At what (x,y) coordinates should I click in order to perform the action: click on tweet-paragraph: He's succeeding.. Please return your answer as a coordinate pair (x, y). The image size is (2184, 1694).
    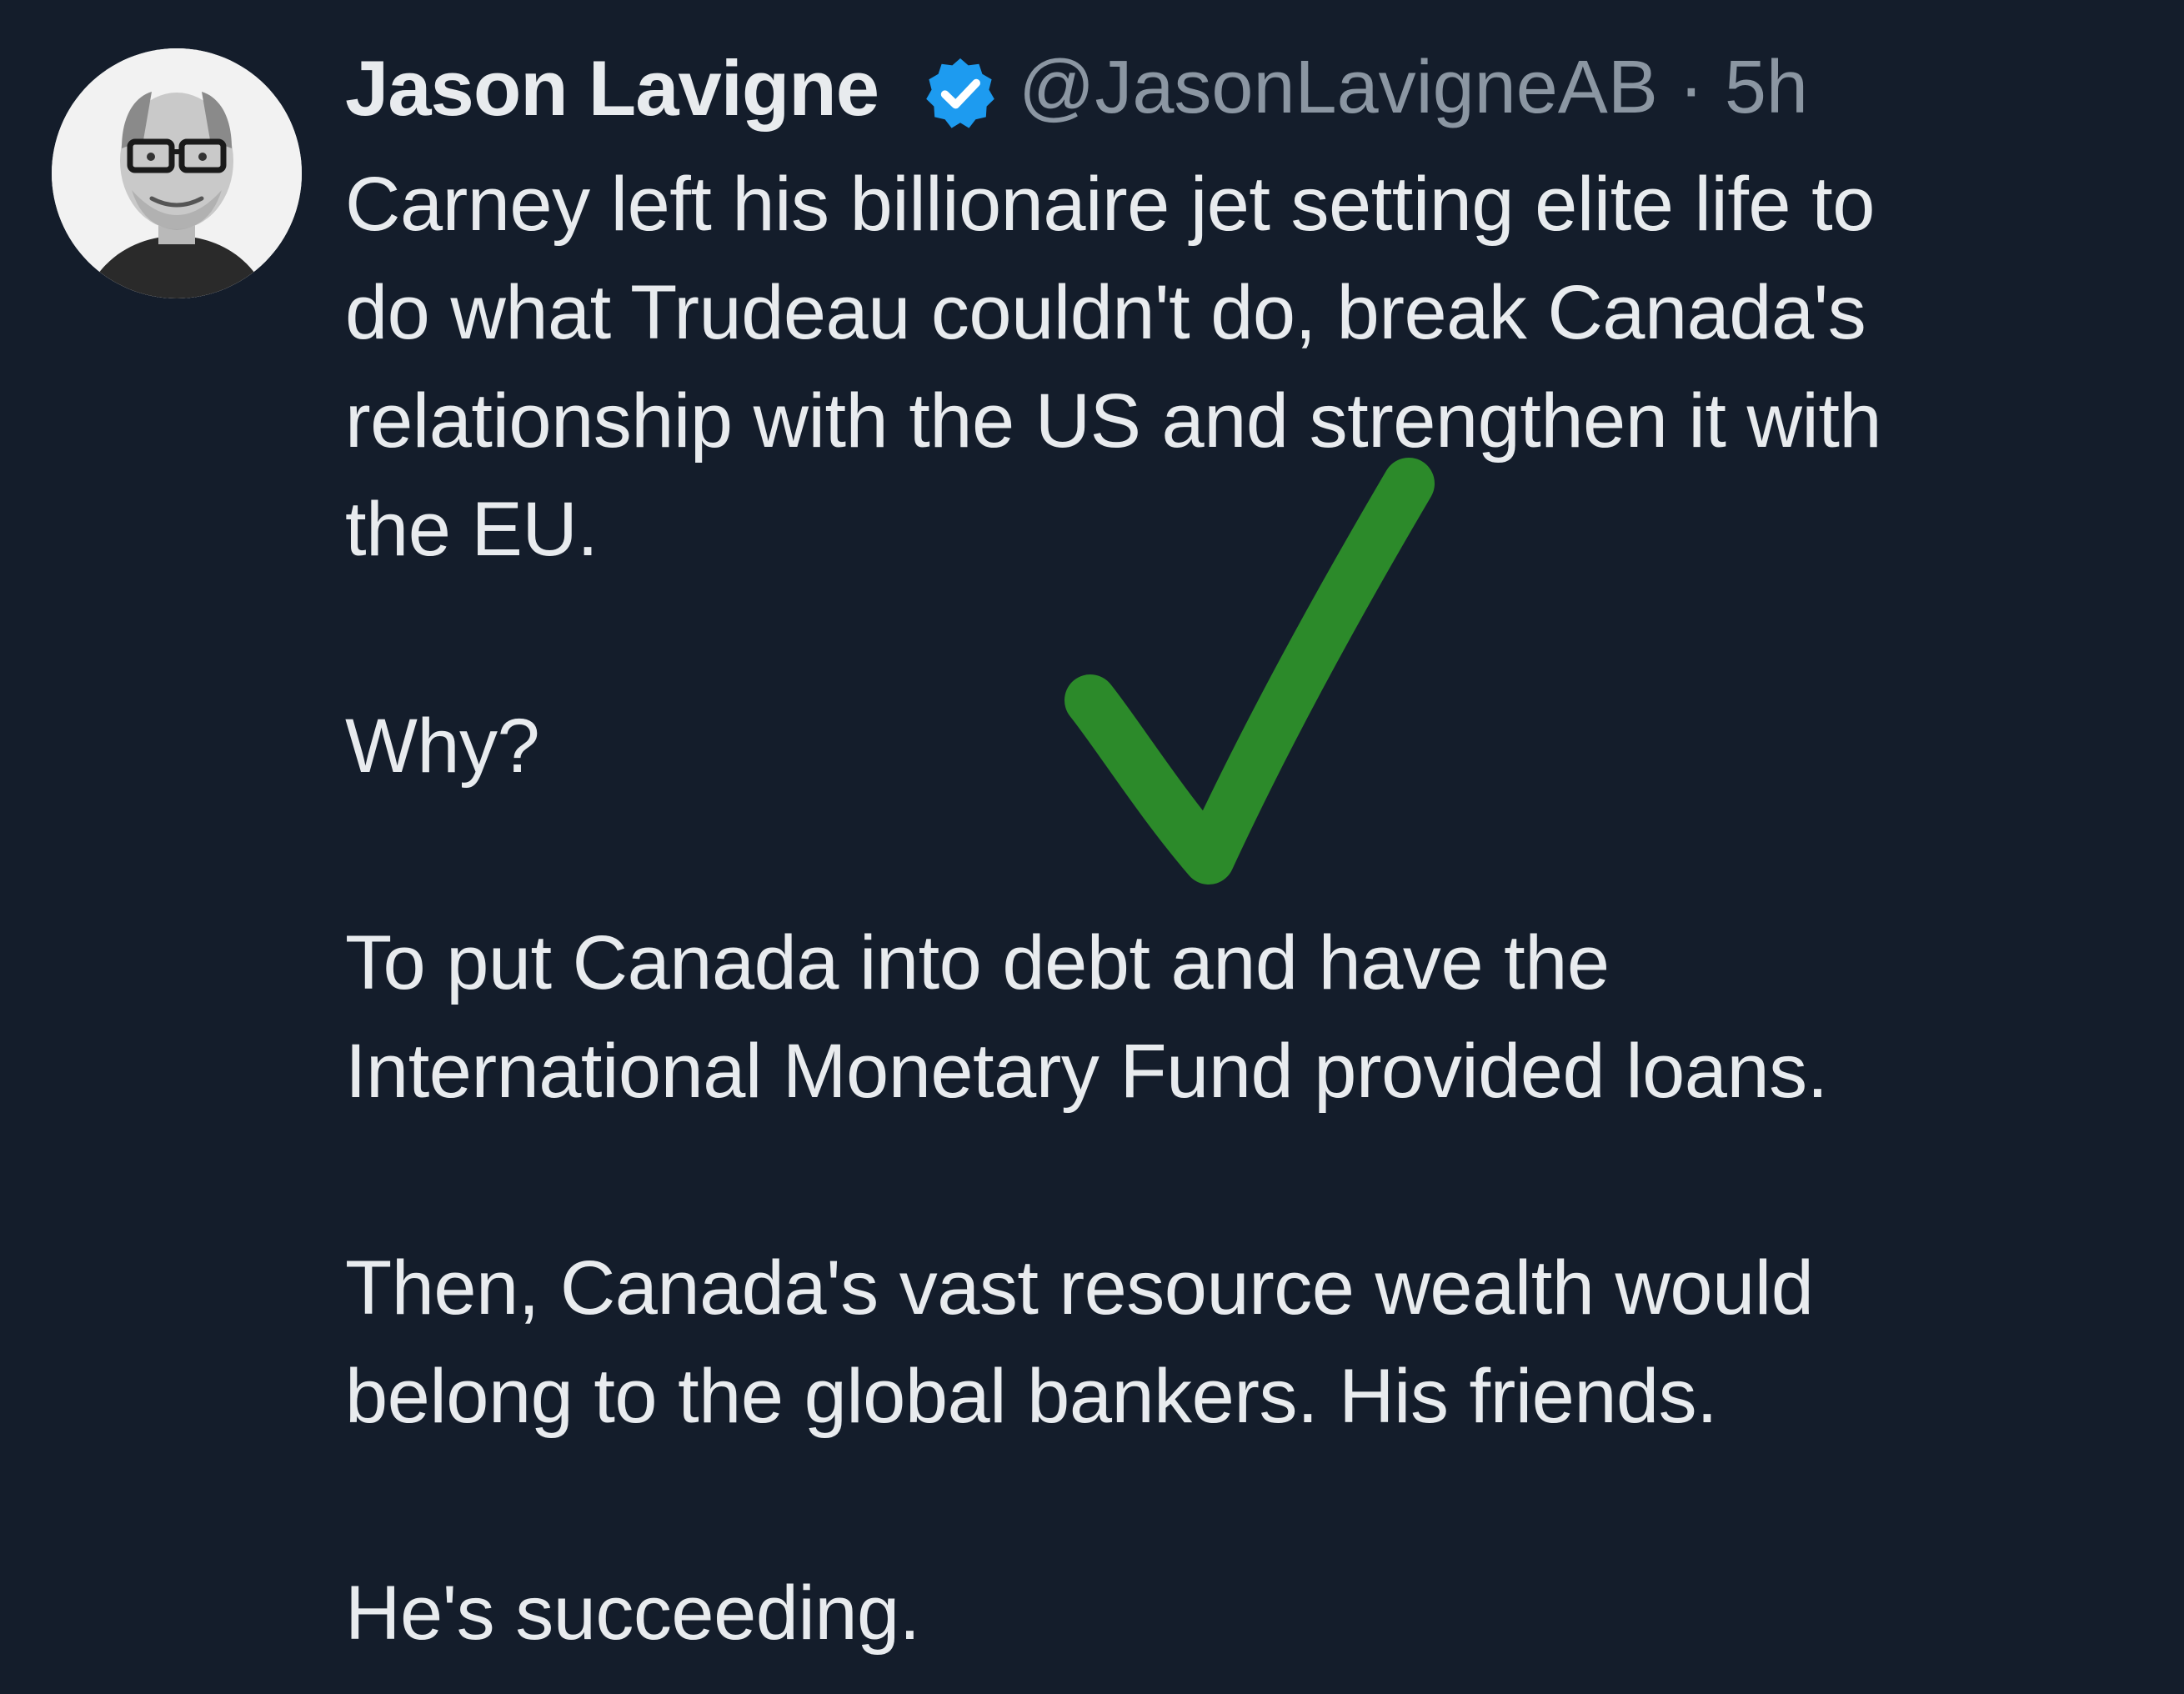
    Looking at the image, I should click on (632, 1613).